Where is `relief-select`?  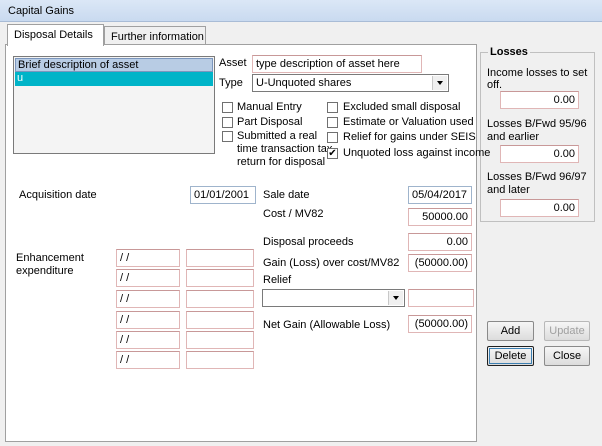
relief-select is located at coordinates (333, 298).